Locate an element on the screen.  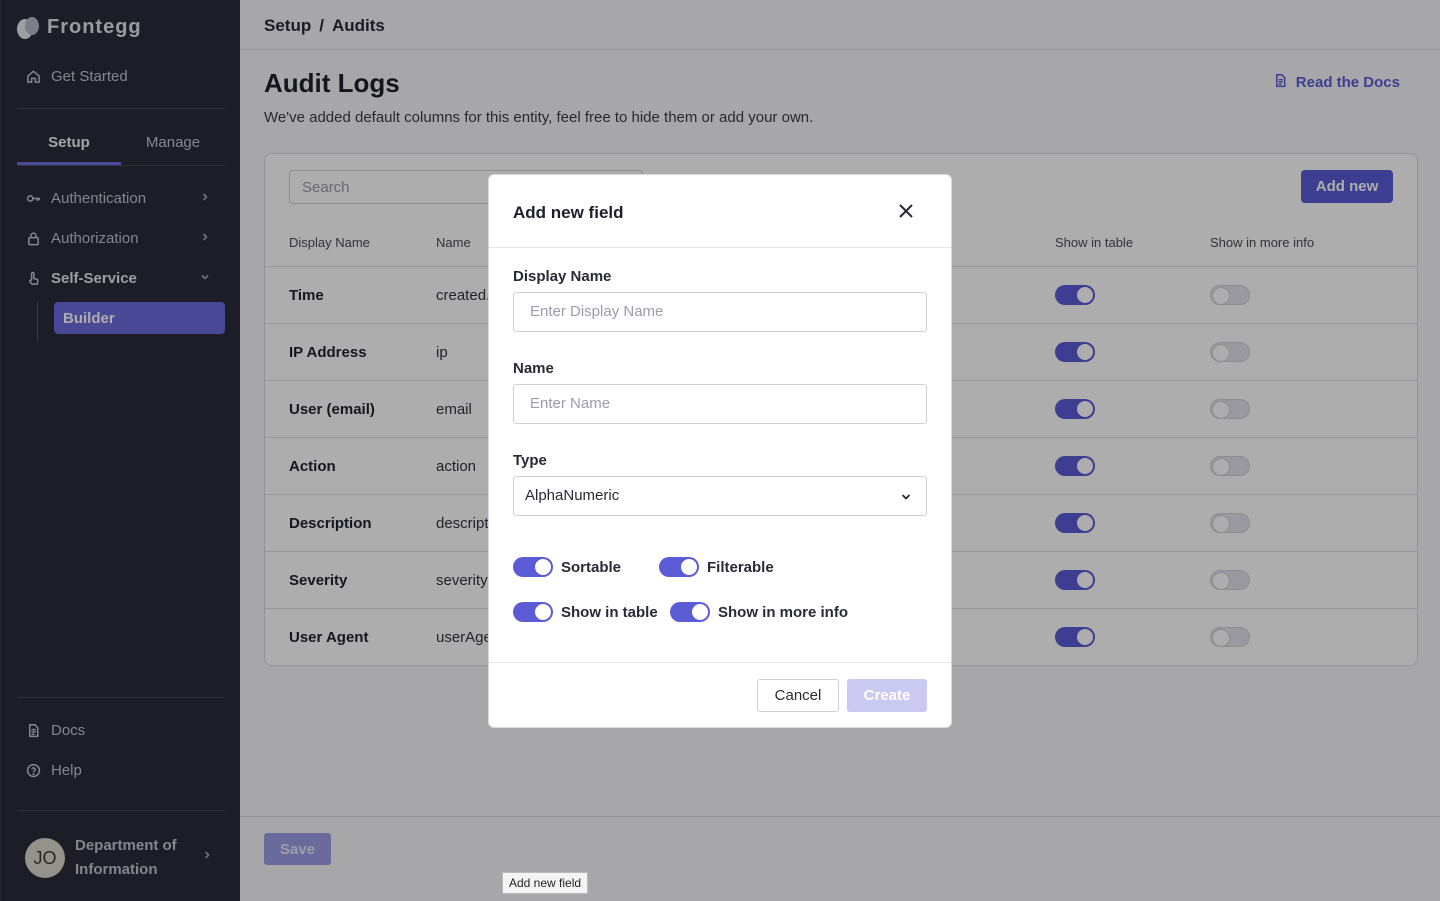
show-in-more-info-label: Show in more info is located at coordinates (783, 612).